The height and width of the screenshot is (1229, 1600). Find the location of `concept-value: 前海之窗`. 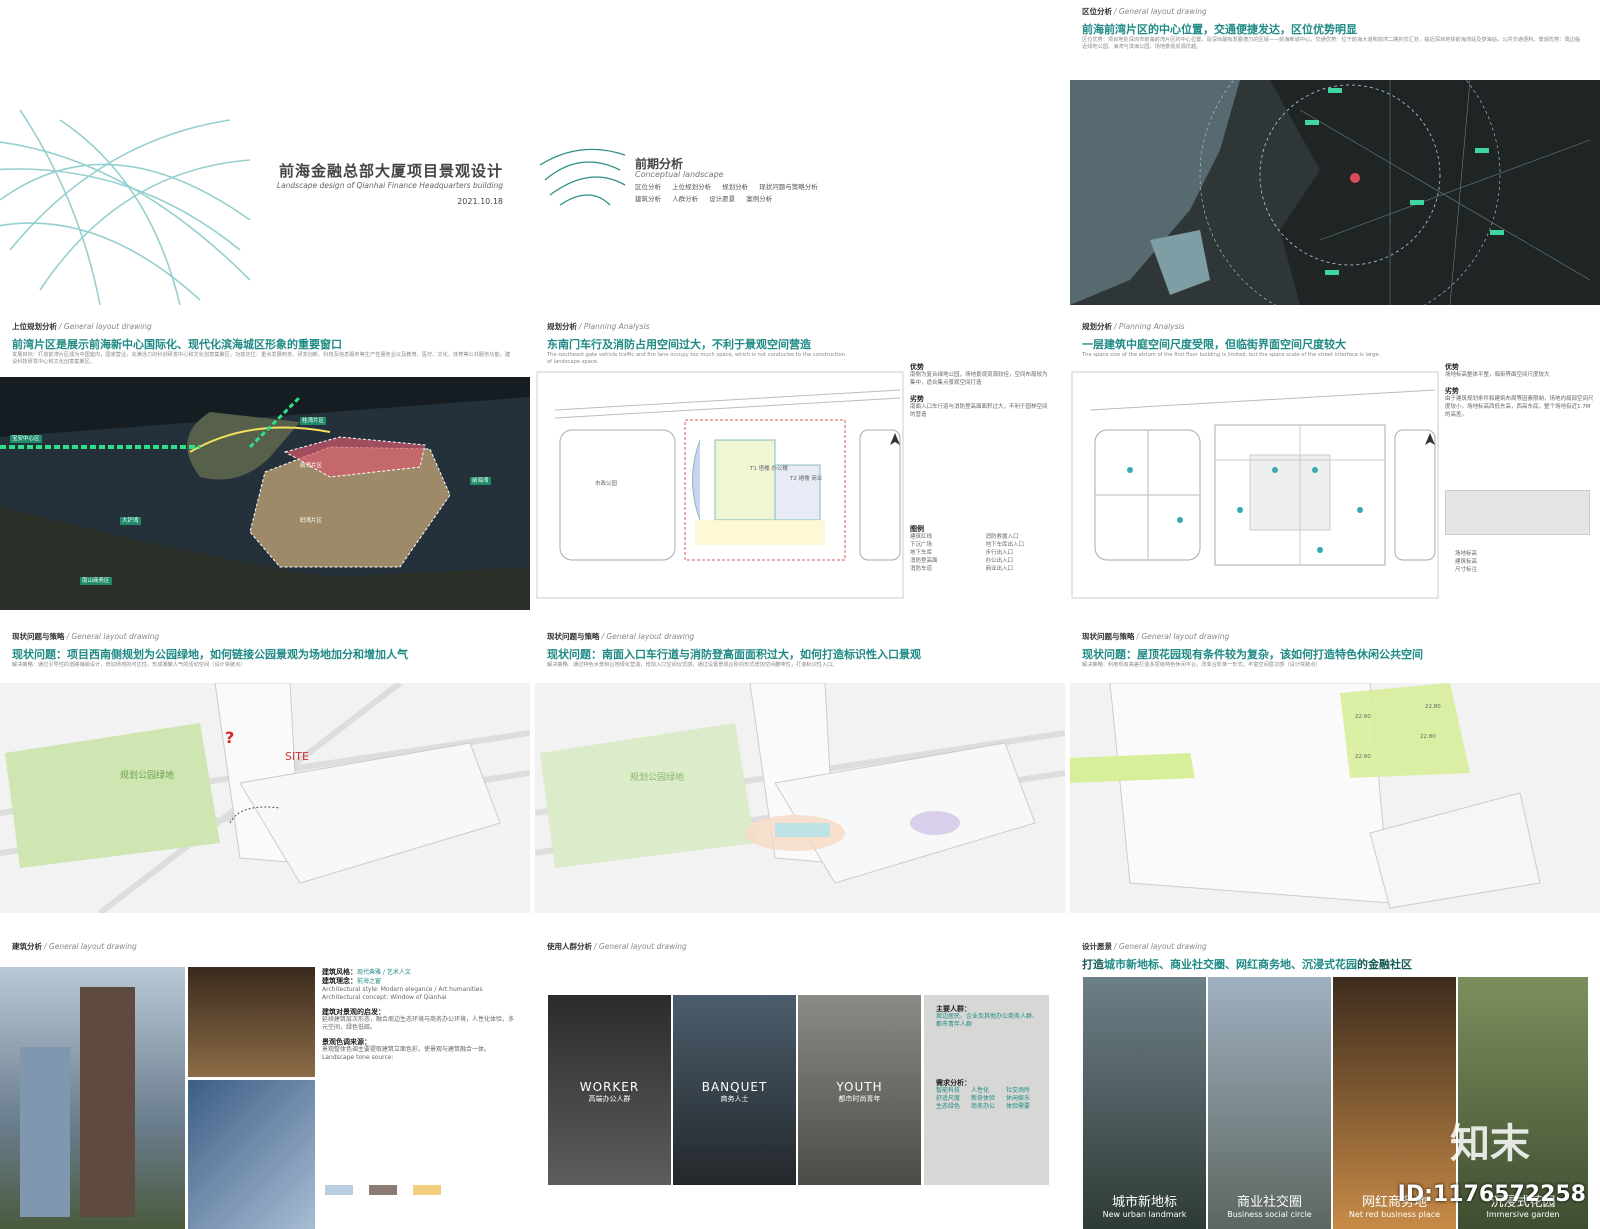

concept-value: 前海之窗 is located at coordinates (369, 981).